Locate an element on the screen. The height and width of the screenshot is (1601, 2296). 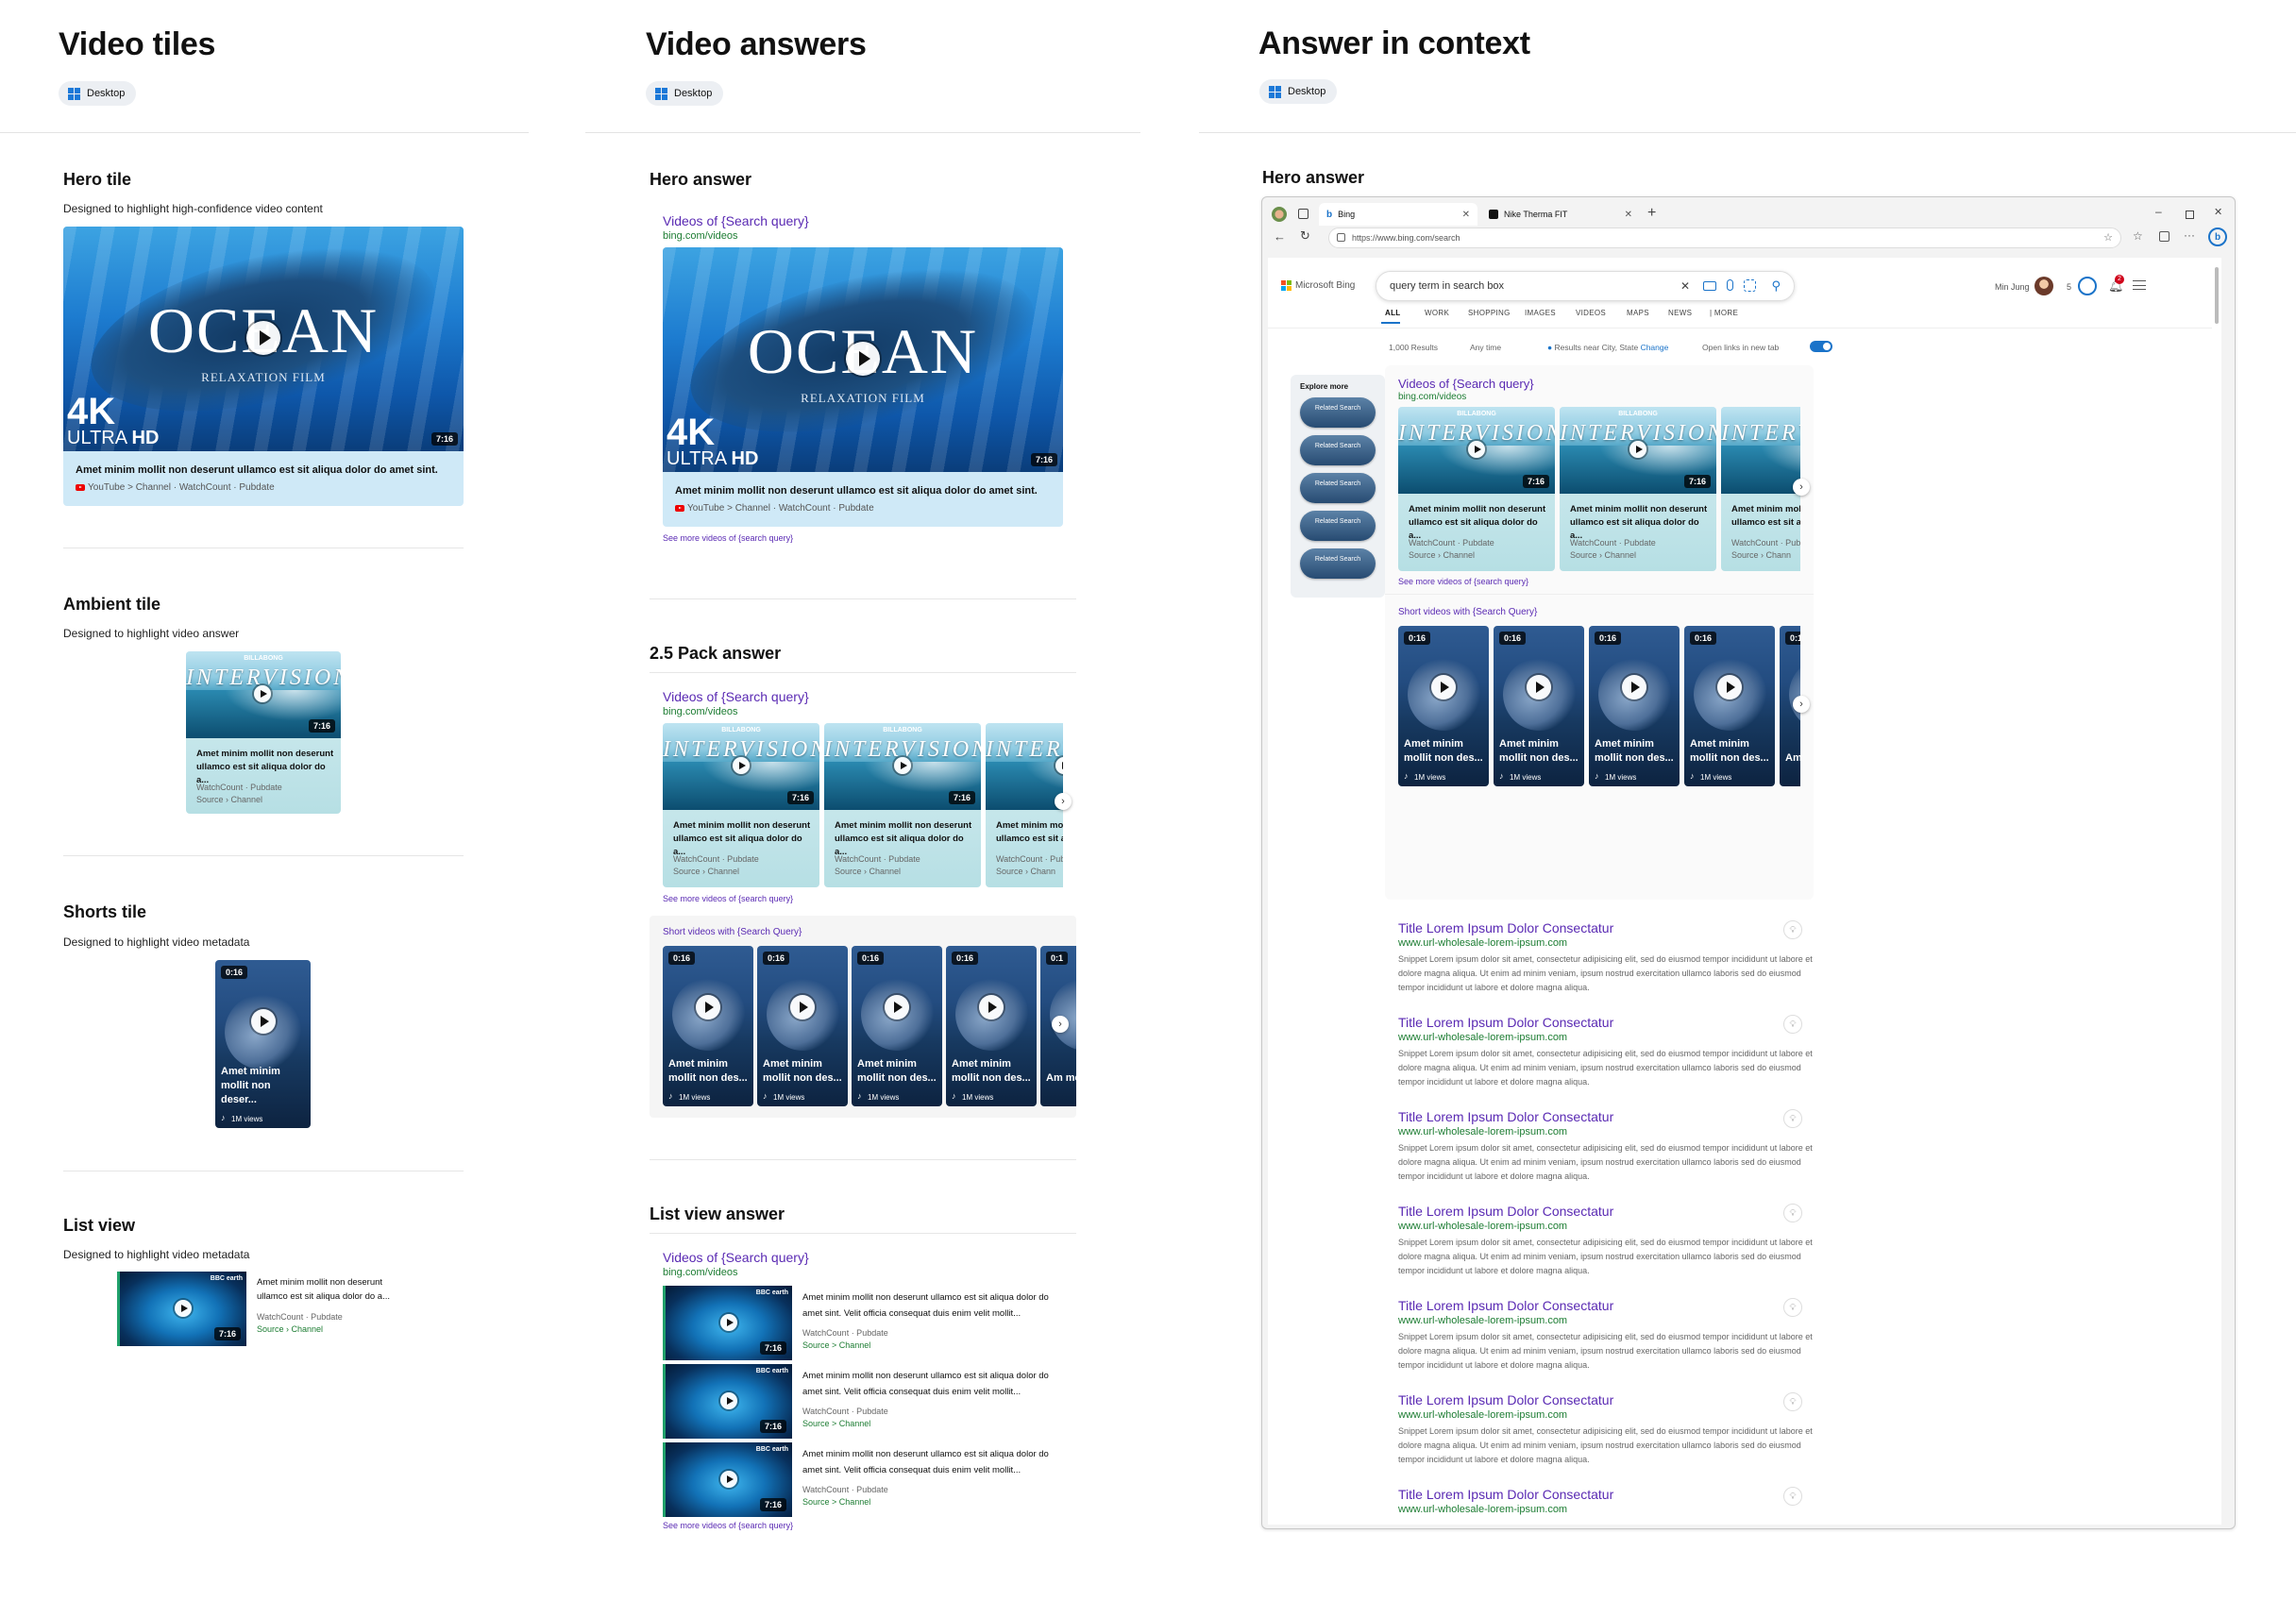
hero-answer-thumbnail: OCEAN RELAXATION FILM 4K ULTRA HD 7:16 is located at coordinates (863, 359).